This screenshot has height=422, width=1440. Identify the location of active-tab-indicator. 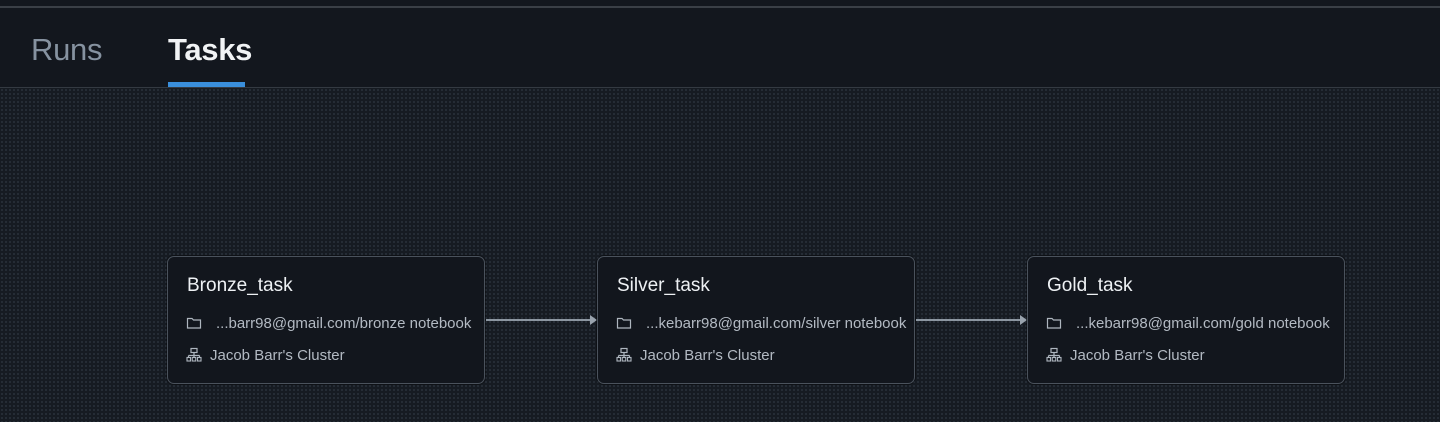
(206, 84).